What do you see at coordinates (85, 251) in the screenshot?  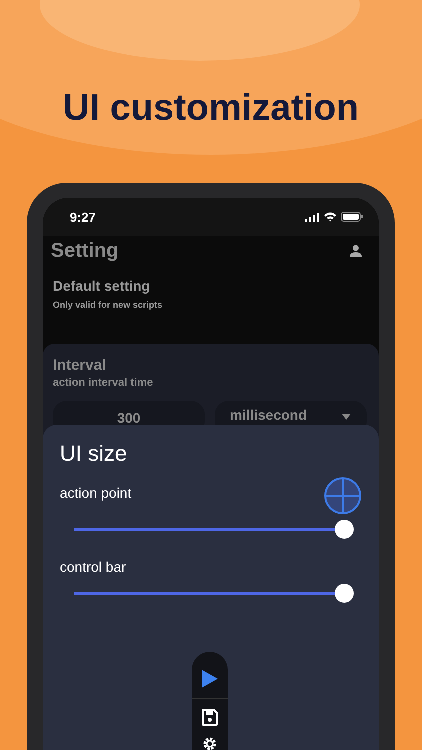 I see `page-title: Setting` at bounding box center [85, 251].